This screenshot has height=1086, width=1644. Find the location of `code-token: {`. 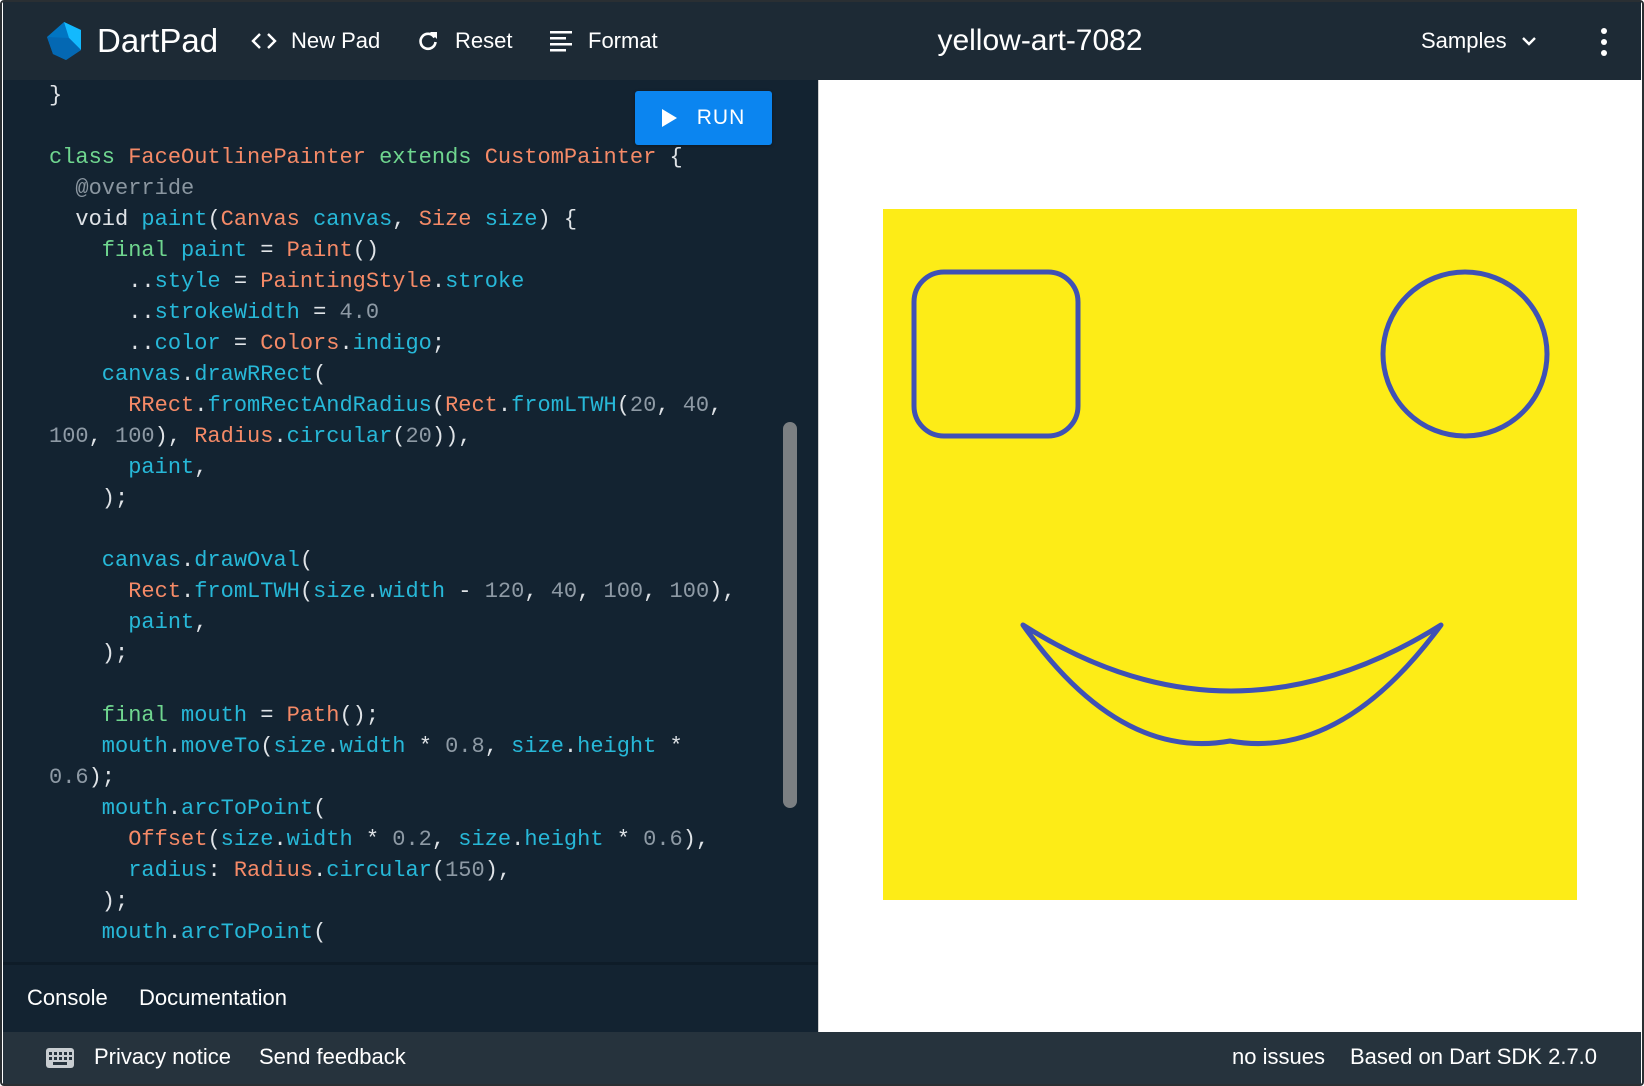

code-token: { is located at coordinates (676, 157).